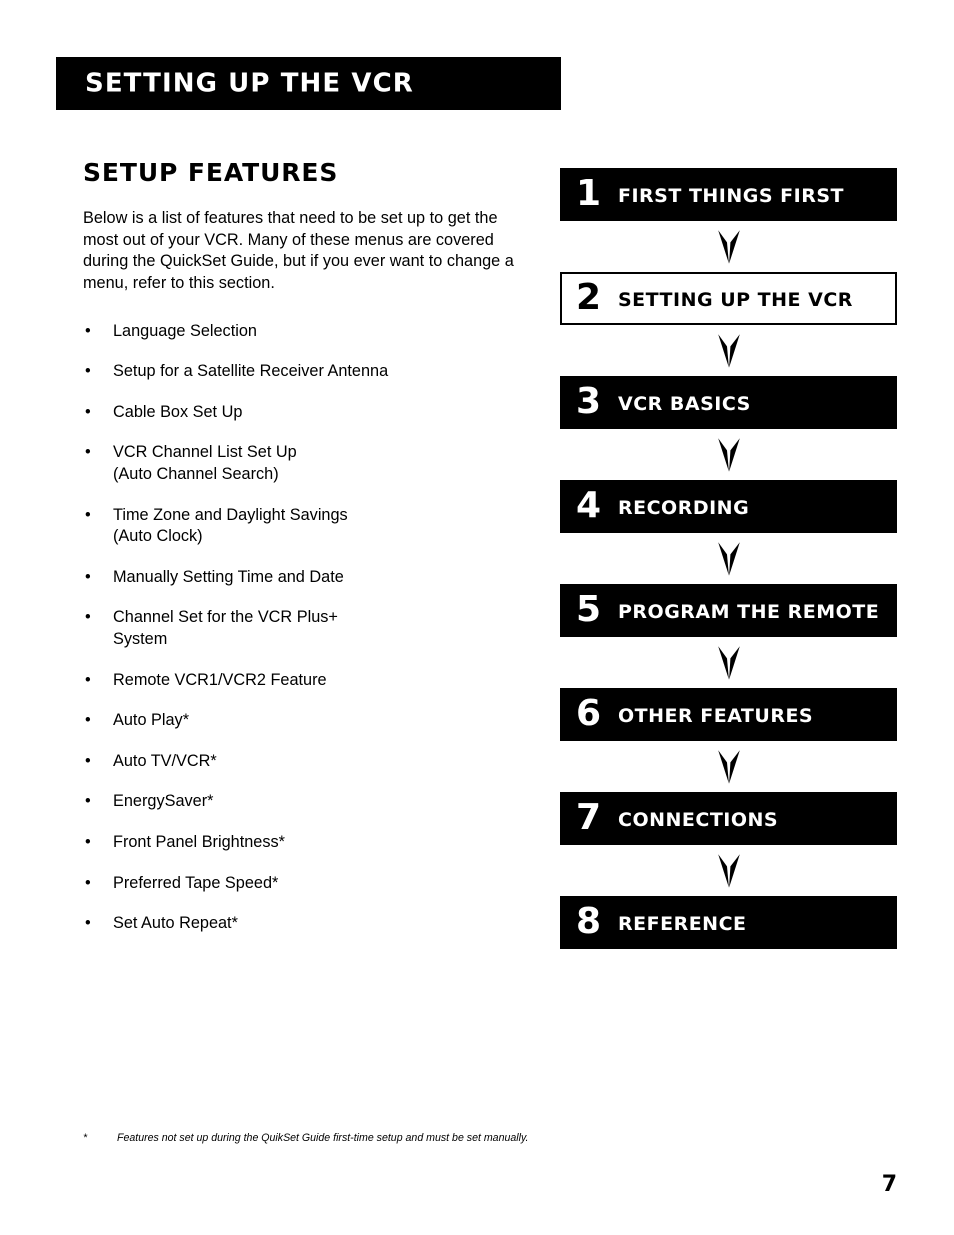 The width and height of the screenshot is (954, 1235). I want to click on flow-step-box-3: 3 VCR BASICS, so click(728, 402).